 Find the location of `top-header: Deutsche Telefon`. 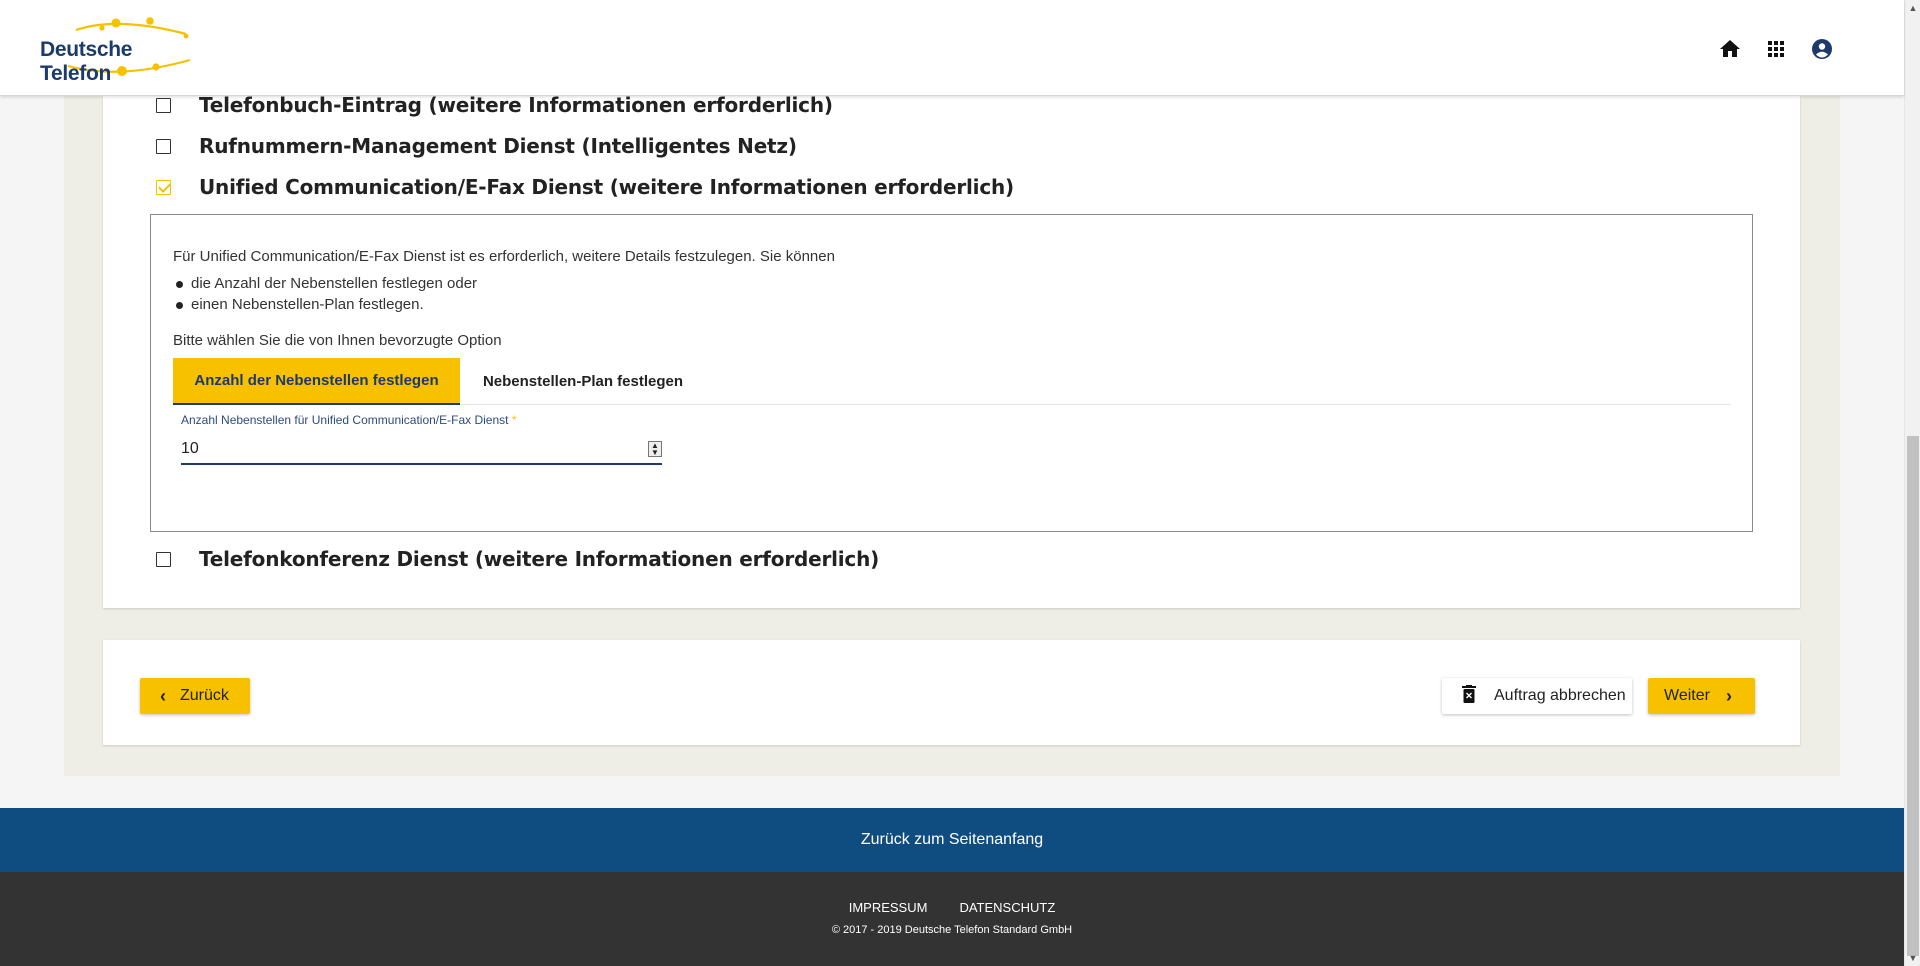

top-header: Deutsche Telefon is located at coordinates (952, 48).